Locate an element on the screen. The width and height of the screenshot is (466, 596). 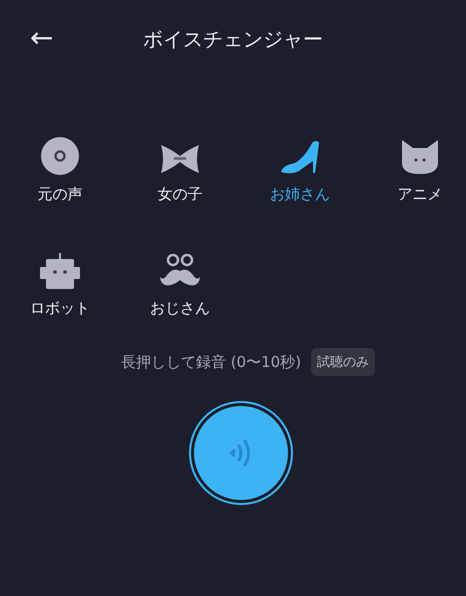
voice-option: 元の声 is located at coordinates (60, 156).